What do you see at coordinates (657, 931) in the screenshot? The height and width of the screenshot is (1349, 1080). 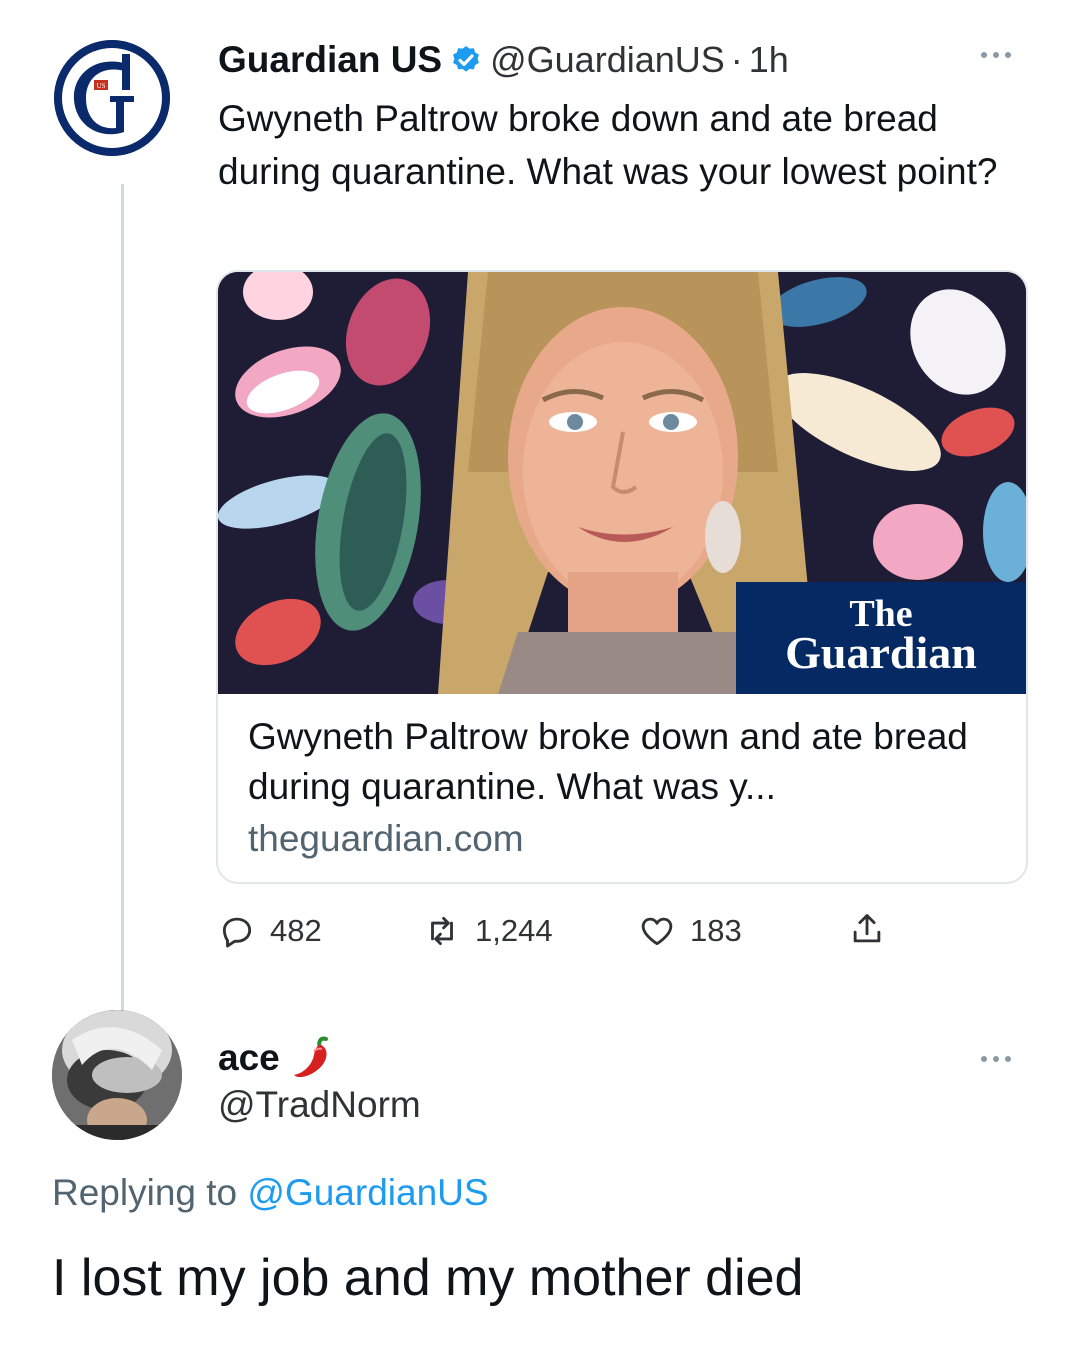 I see `heart-icon` at bounding box center [657, 931].